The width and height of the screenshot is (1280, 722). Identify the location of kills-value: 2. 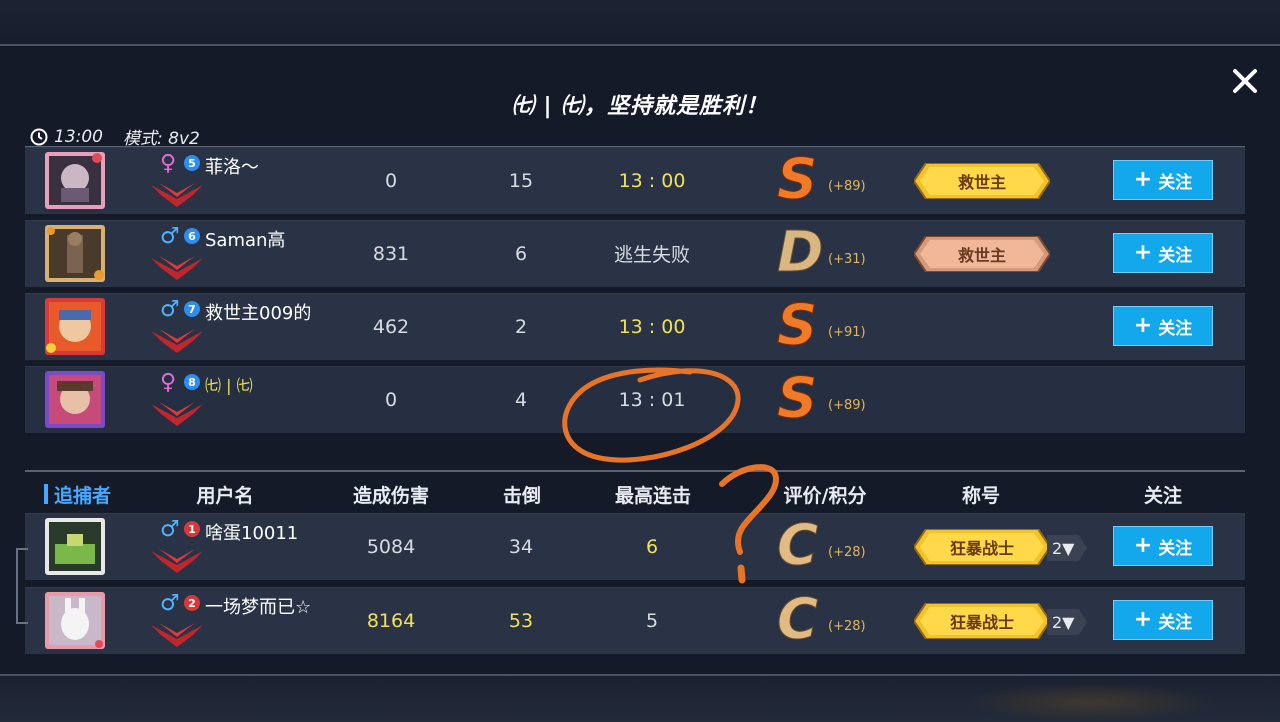
(521, 326).